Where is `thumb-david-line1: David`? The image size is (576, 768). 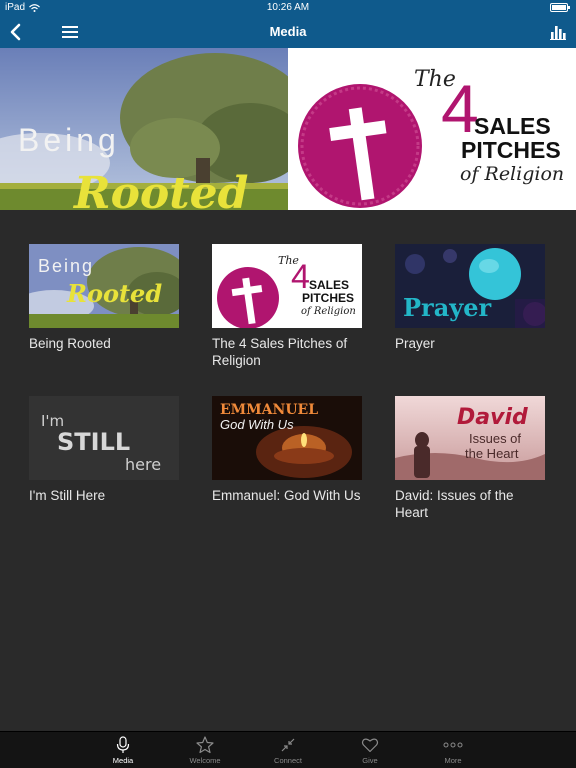 thumb-david-line1: David is located at coordinates (492, 417).